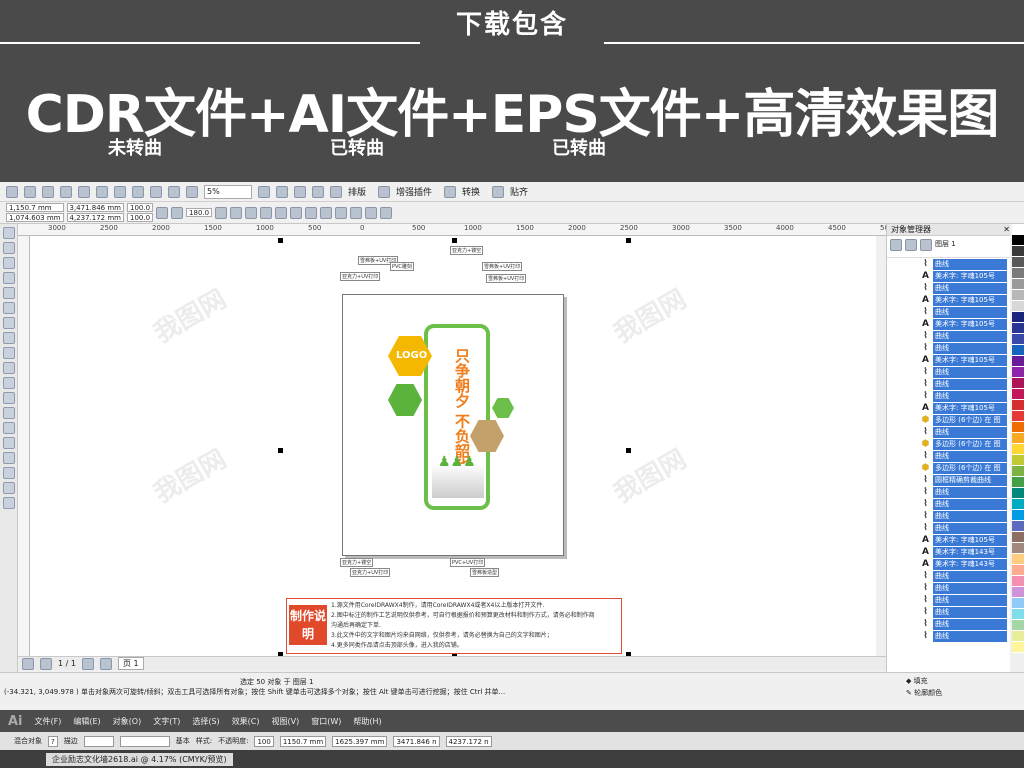  I want to click on new-icon, so click(12, 191).